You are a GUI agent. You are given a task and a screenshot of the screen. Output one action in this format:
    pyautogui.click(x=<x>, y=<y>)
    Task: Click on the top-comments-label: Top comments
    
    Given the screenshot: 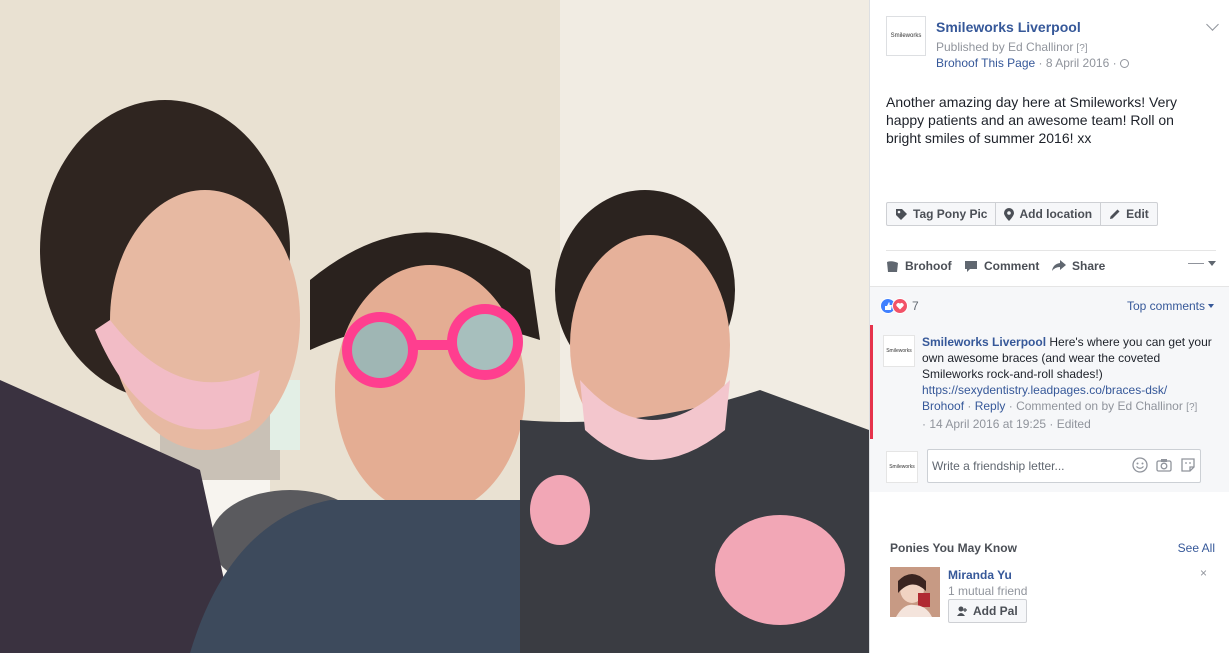 What is the action you would take?
    pyautogui.click(x=1165, y=306)
    